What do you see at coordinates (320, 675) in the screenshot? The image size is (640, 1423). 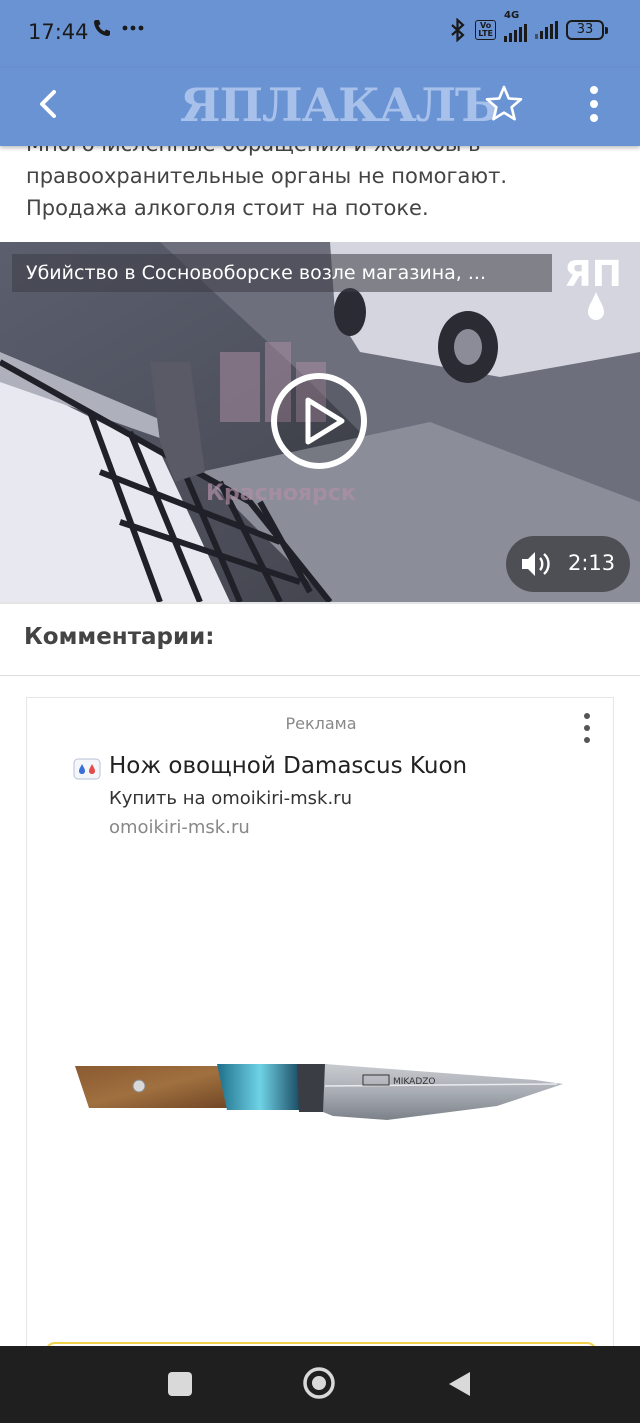 I see `divider` at bounding box center [320, 675].